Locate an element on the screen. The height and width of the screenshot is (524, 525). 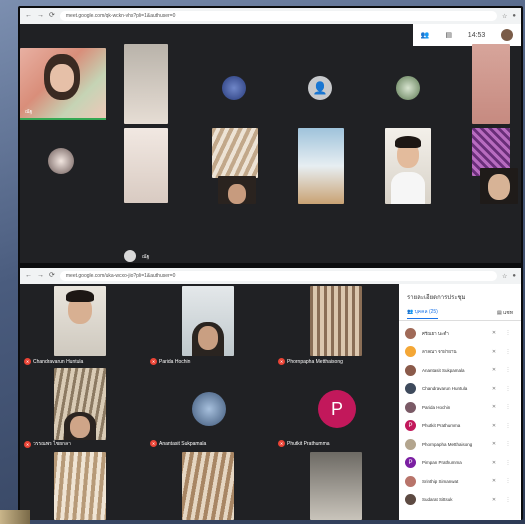
self-avatar is located at coordinates (507, 35).